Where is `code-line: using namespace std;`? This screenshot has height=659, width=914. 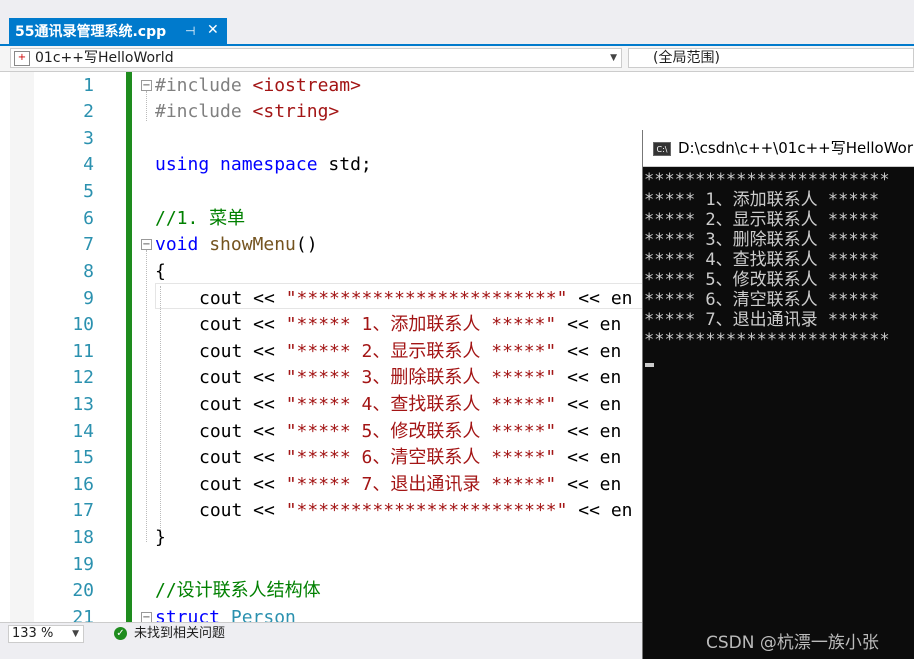 code-line: using namespace std; is located at coordinates (263, 164).